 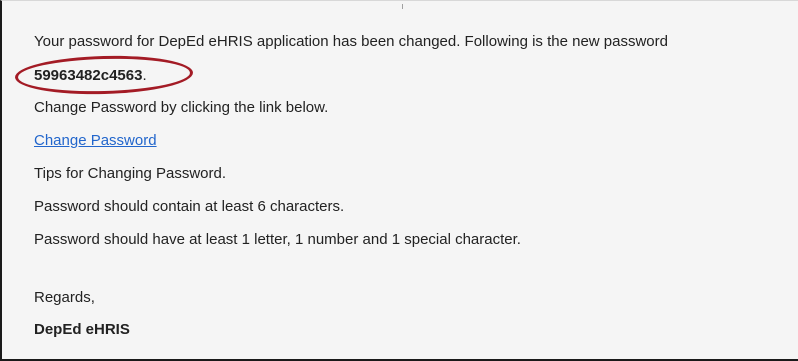 I want to click on closing-text: Regards,, so click(x=64, y=297).